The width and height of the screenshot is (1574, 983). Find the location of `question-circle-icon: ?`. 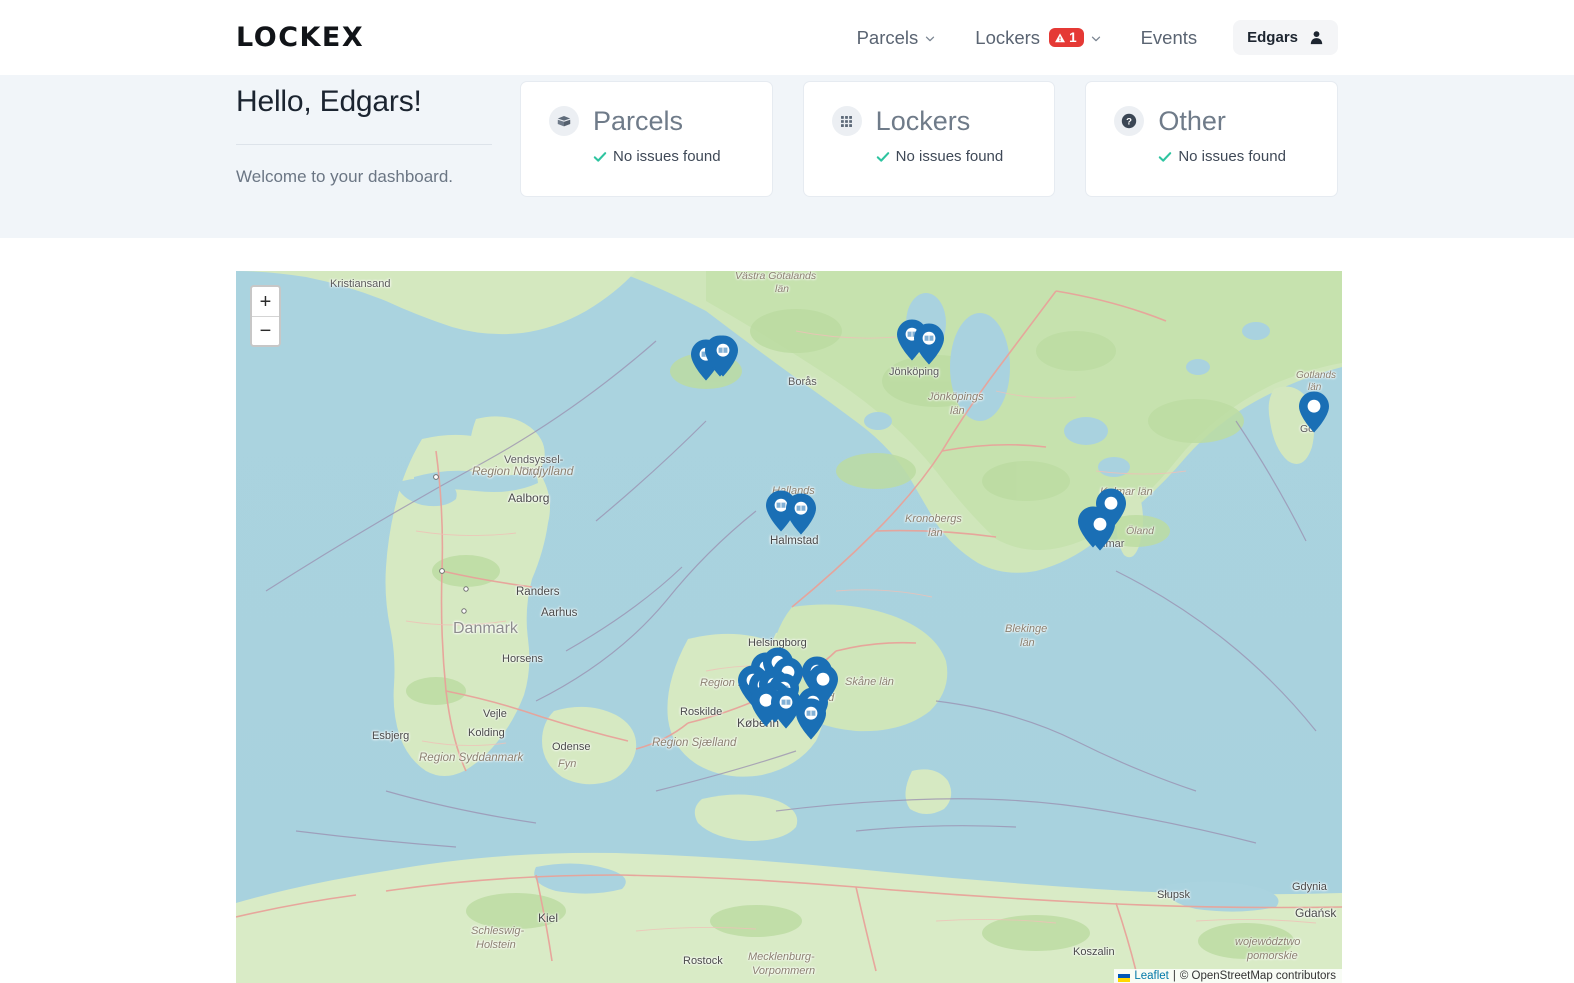

question-circle-icon: ? is located at coordinates (1129, 121).